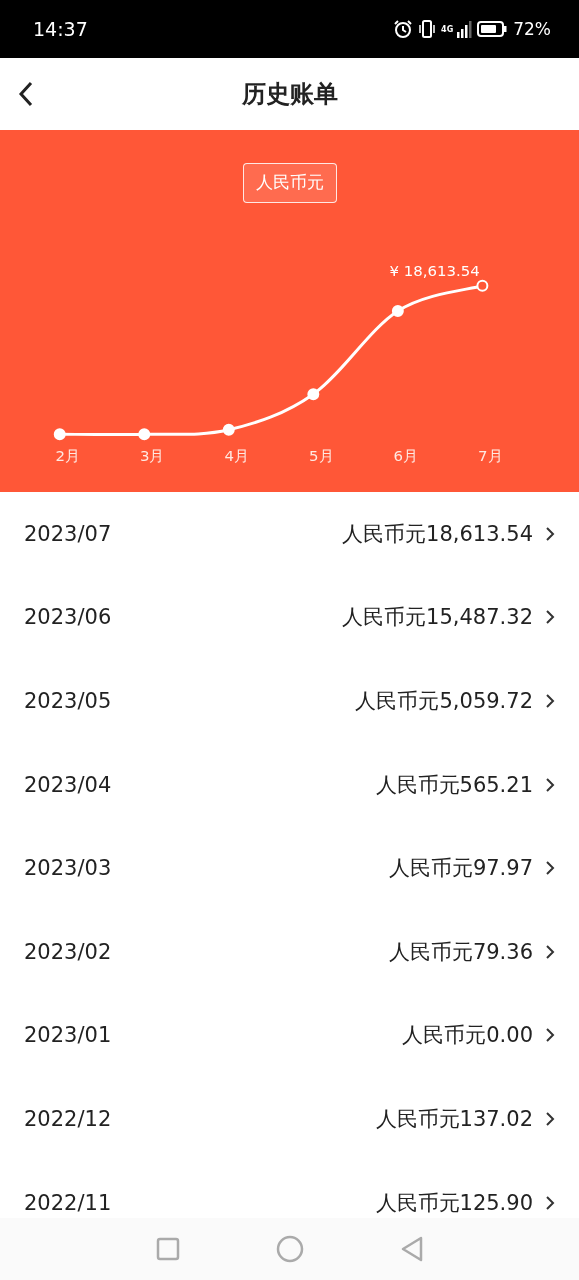 The width and height of the screenshot is (579, 1280). What do you see at coordinates (490, 456) in the screenshot?
I see `axis-label: 7月` at bounding box center [490, 456].